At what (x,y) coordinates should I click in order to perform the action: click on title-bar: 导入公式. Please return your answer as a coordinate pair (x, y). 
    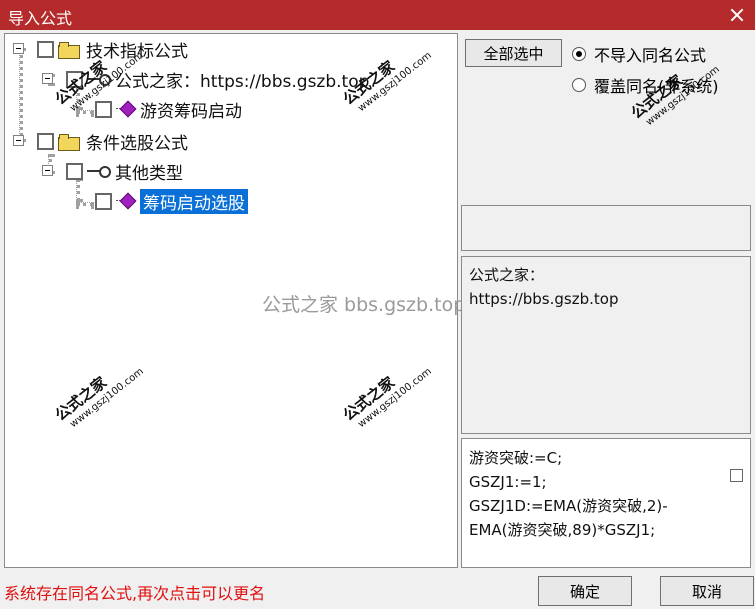
    Looking at the image, I should click on (377, 15).